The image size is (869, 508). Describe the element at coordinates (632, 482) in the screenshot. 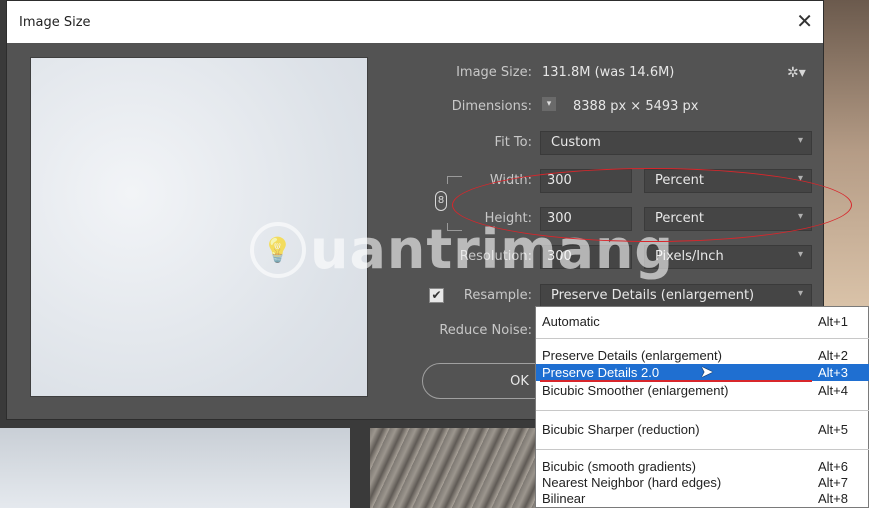

I see `menu-item-label: Nearest Neighbor (hard edges)` at that location.